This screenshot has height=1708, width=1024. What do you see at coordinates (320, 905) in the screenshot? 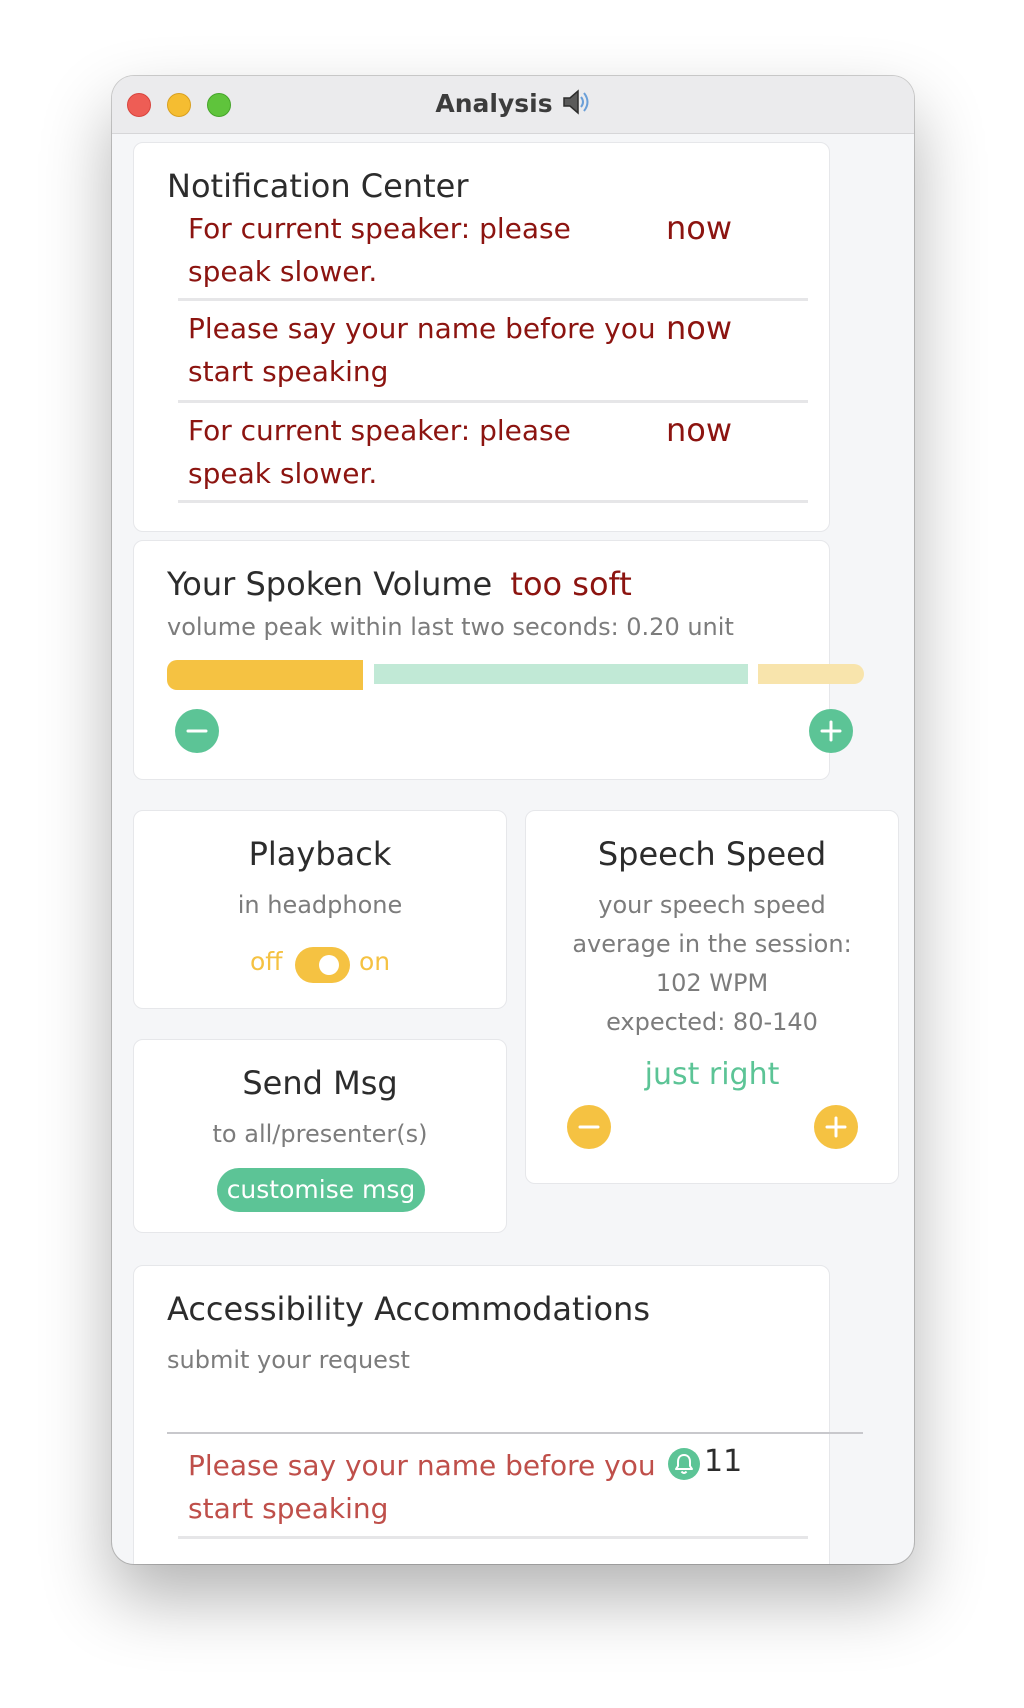
I see `playback-subtitle: in headphone` at bounding box center [320, 905].